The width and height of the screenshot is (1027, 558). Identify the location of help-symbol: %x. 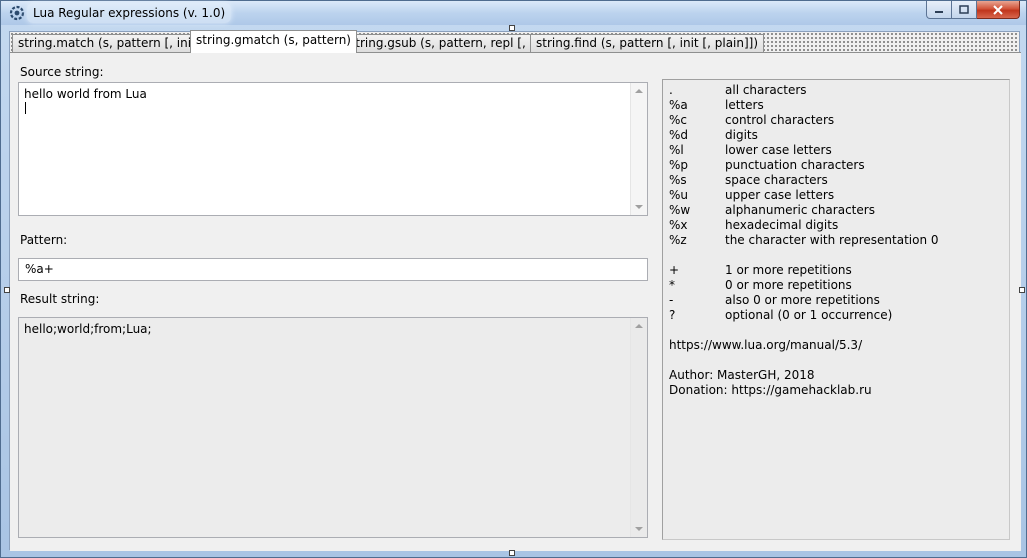
(678, 225).